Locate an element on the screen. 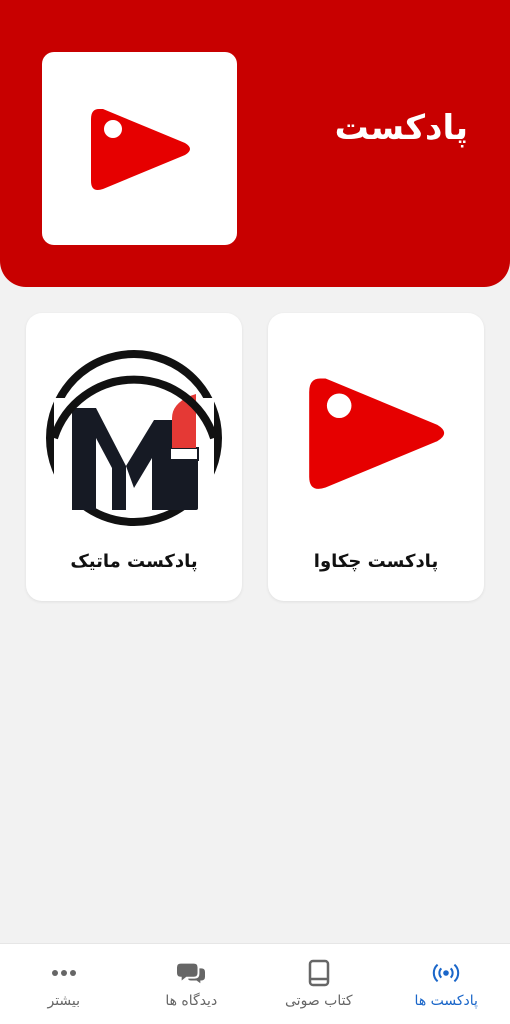 The height and width of the screenshot is (1024, 510). nav-item-comments: دیدگاه ها is located at coordinates (192, 984).